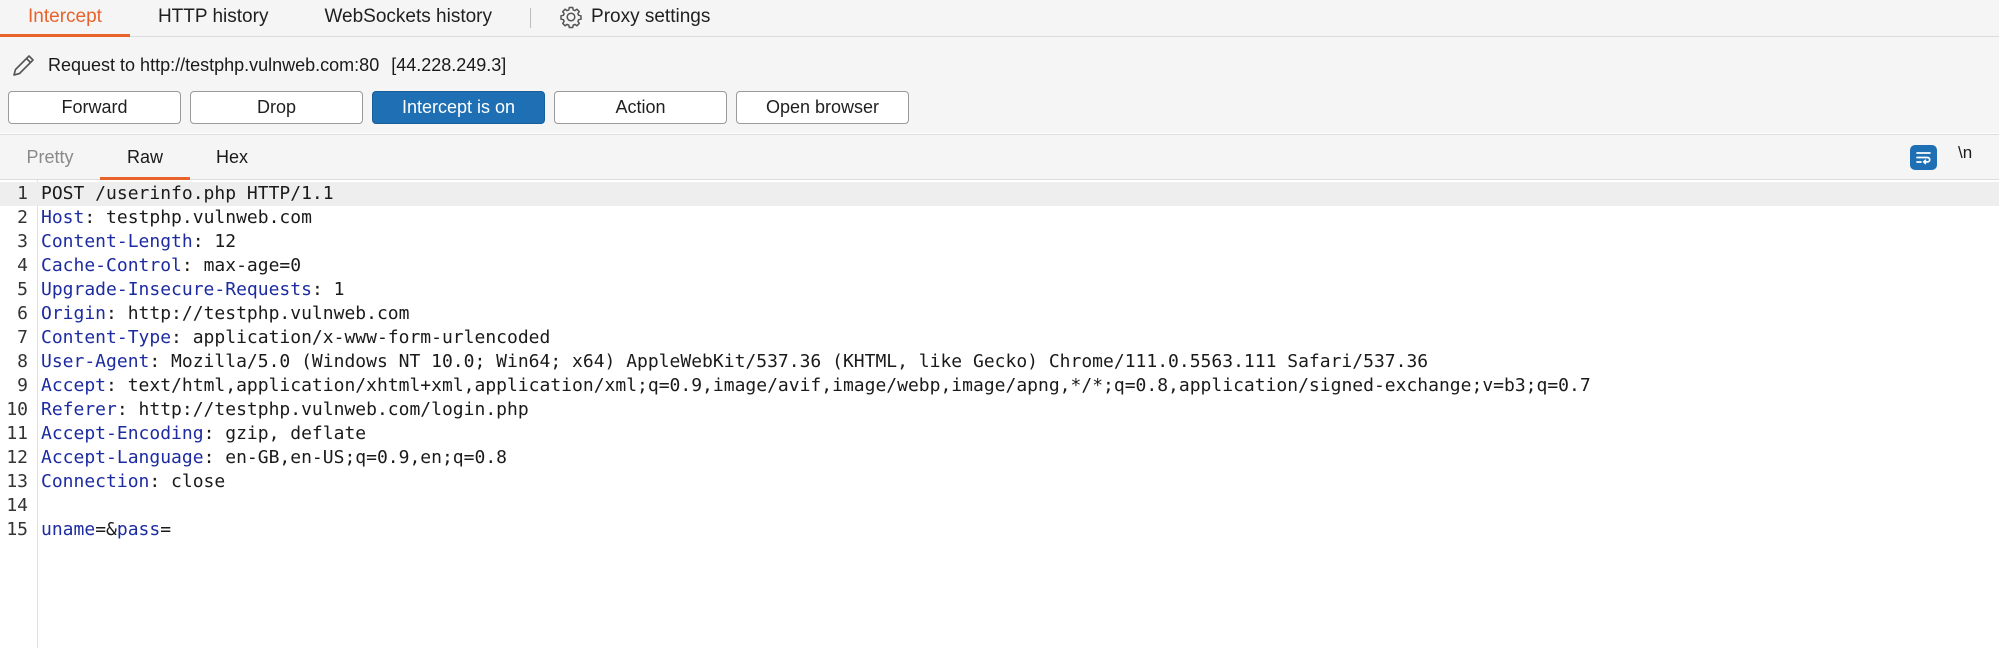 The image size is (1999, 648). Describe the element at coordinates (999, 194) in the screenshot. I see `code-line: 1 POST /userinfo.php HTTP/1.1` at that location.